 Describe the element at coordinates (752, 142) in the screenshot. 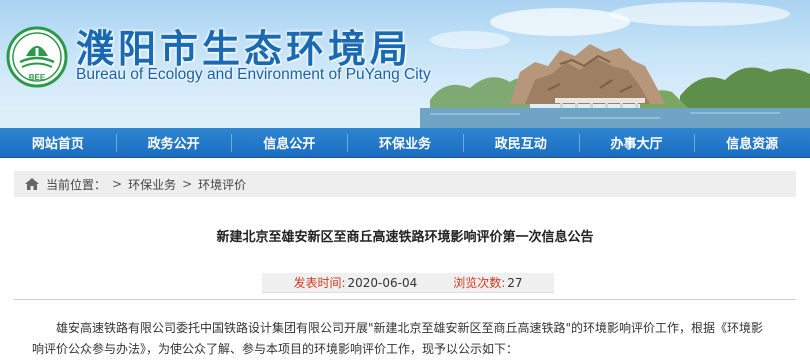

I see `nav-item-information-resources: 信息资源` at that location.